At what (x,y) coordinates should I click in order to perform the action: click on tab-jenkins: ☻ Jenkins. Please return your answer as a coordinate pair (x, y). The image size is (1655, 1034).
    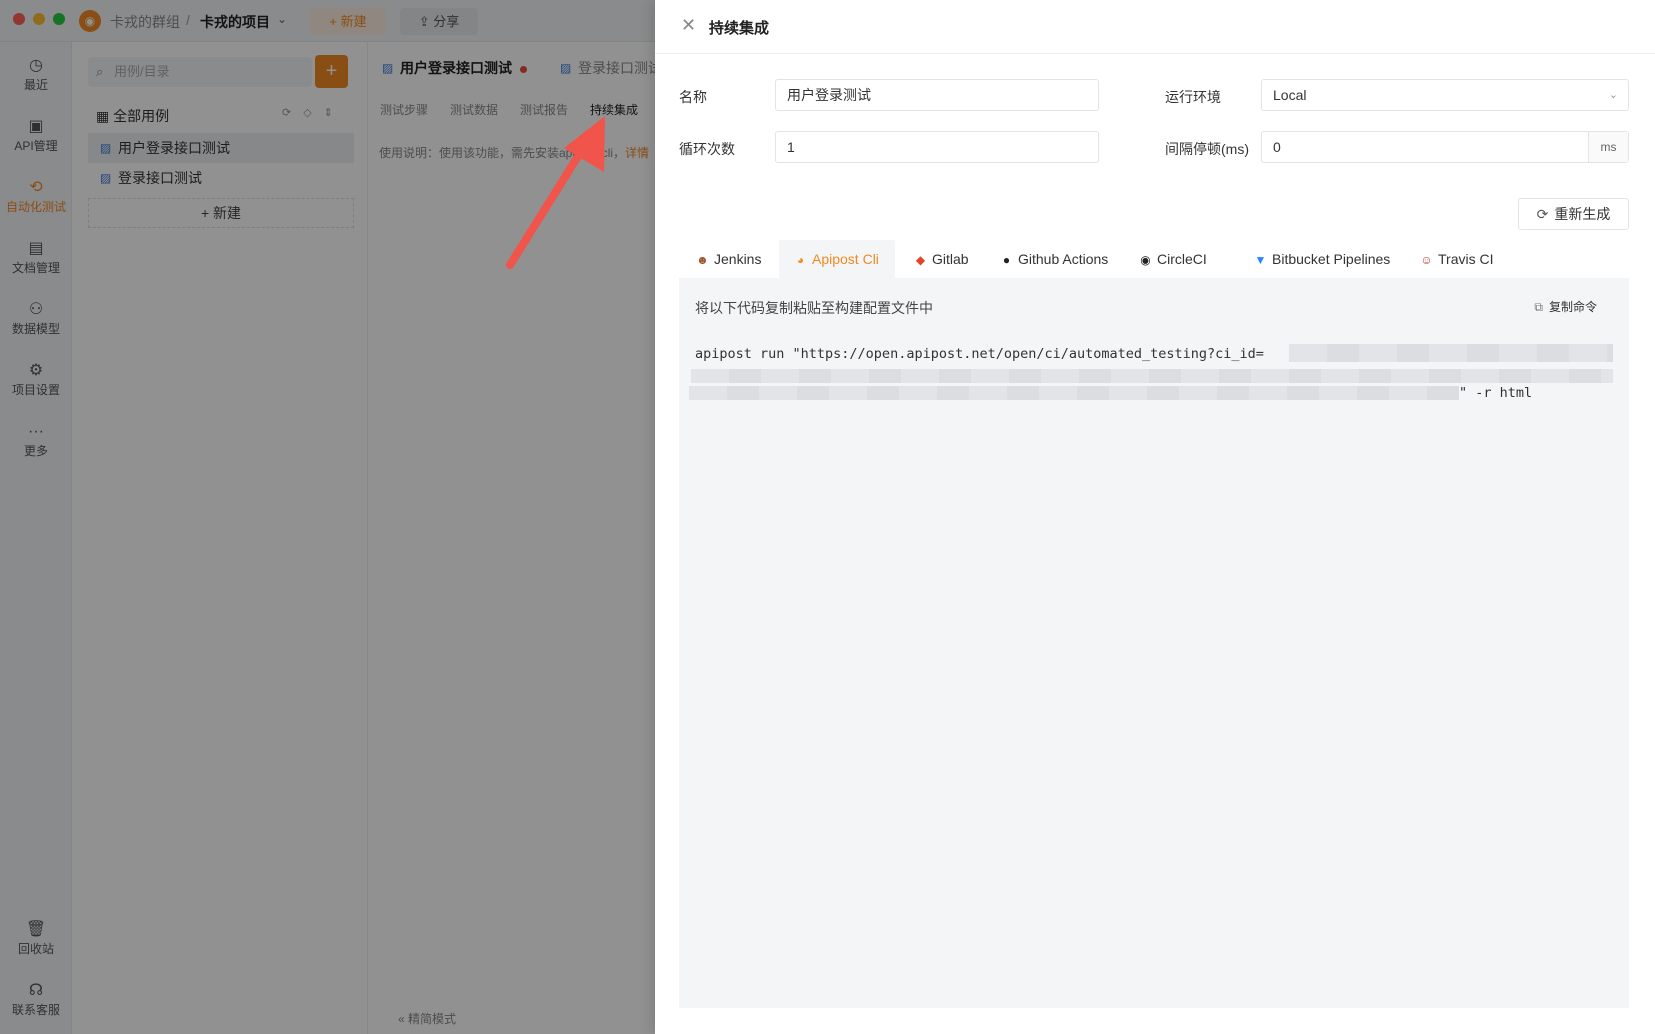
    Looking at the image, I should click on (736, 259).